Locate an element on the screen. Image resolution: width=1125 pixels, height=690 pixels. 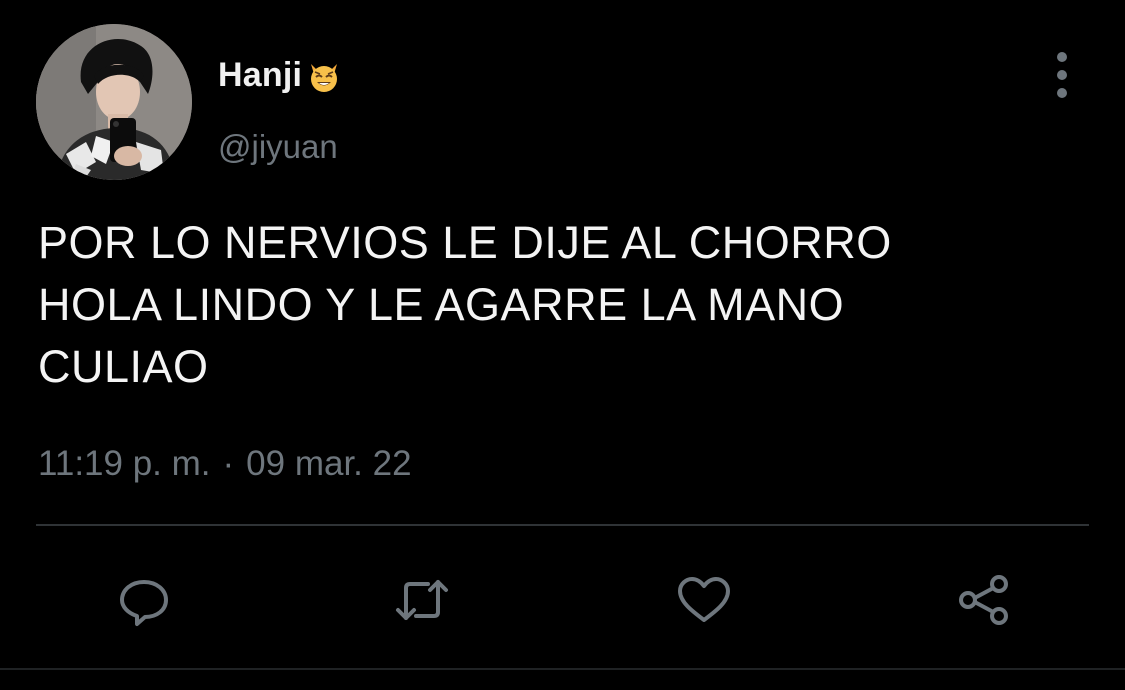
heart-icon is located at coordinates (704, 599).